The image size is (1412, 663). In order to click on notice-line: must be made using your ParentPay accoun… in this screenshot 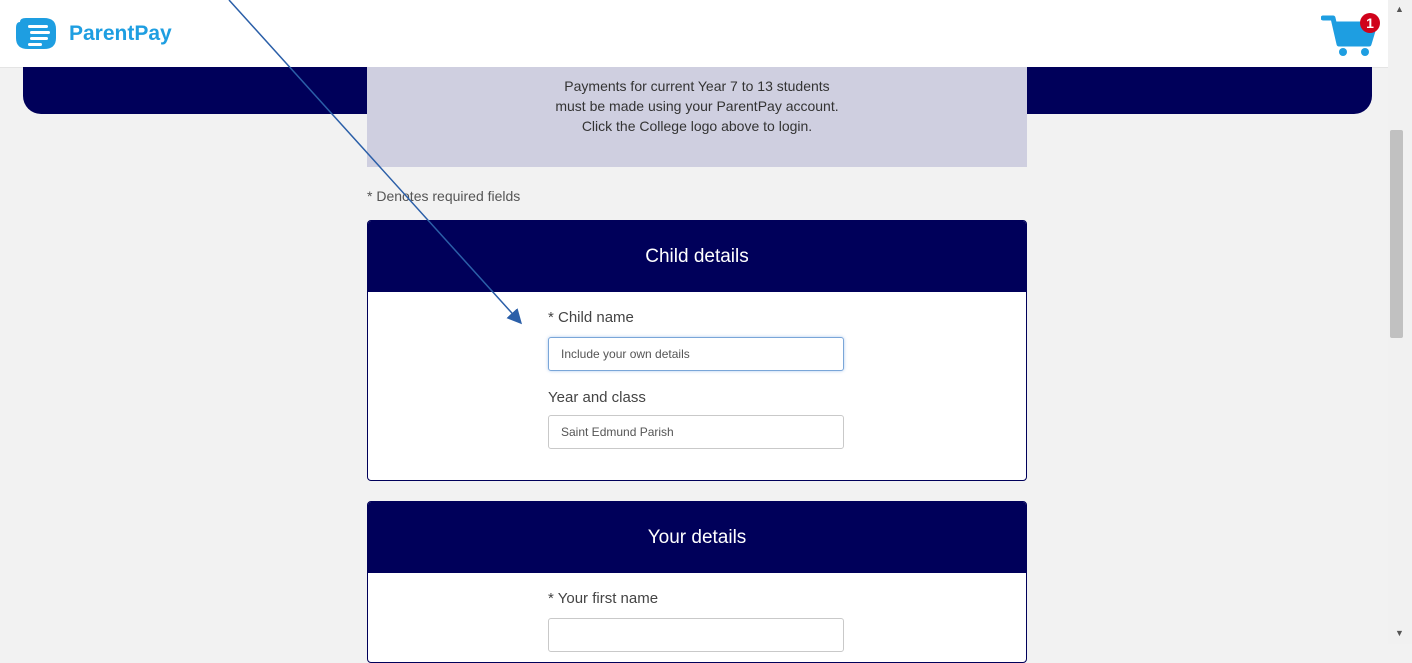, I will do `click(697, 106)`.